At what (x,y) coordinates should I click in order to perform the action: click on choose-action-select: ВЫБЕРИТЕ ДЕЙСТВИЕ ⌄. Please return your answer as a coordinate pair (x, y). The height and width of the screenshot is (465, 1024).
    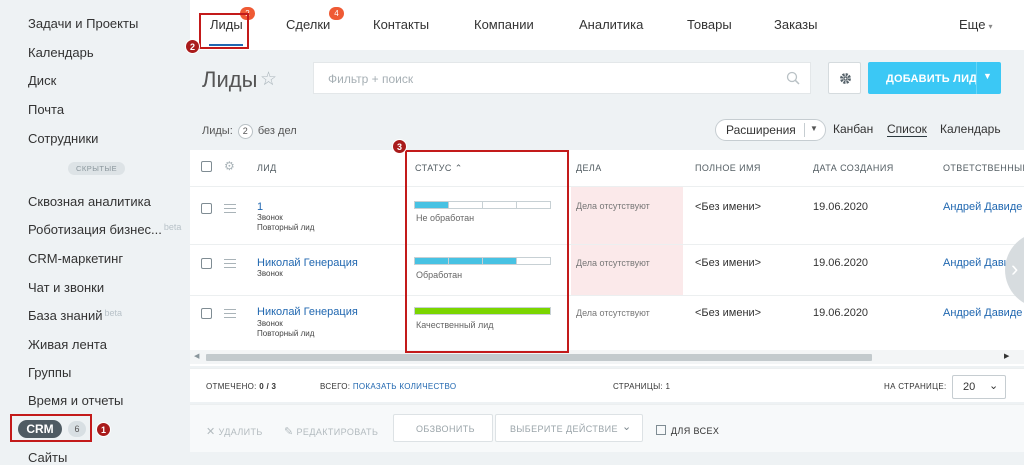
    Looking at the image, I should click on (569, 428).